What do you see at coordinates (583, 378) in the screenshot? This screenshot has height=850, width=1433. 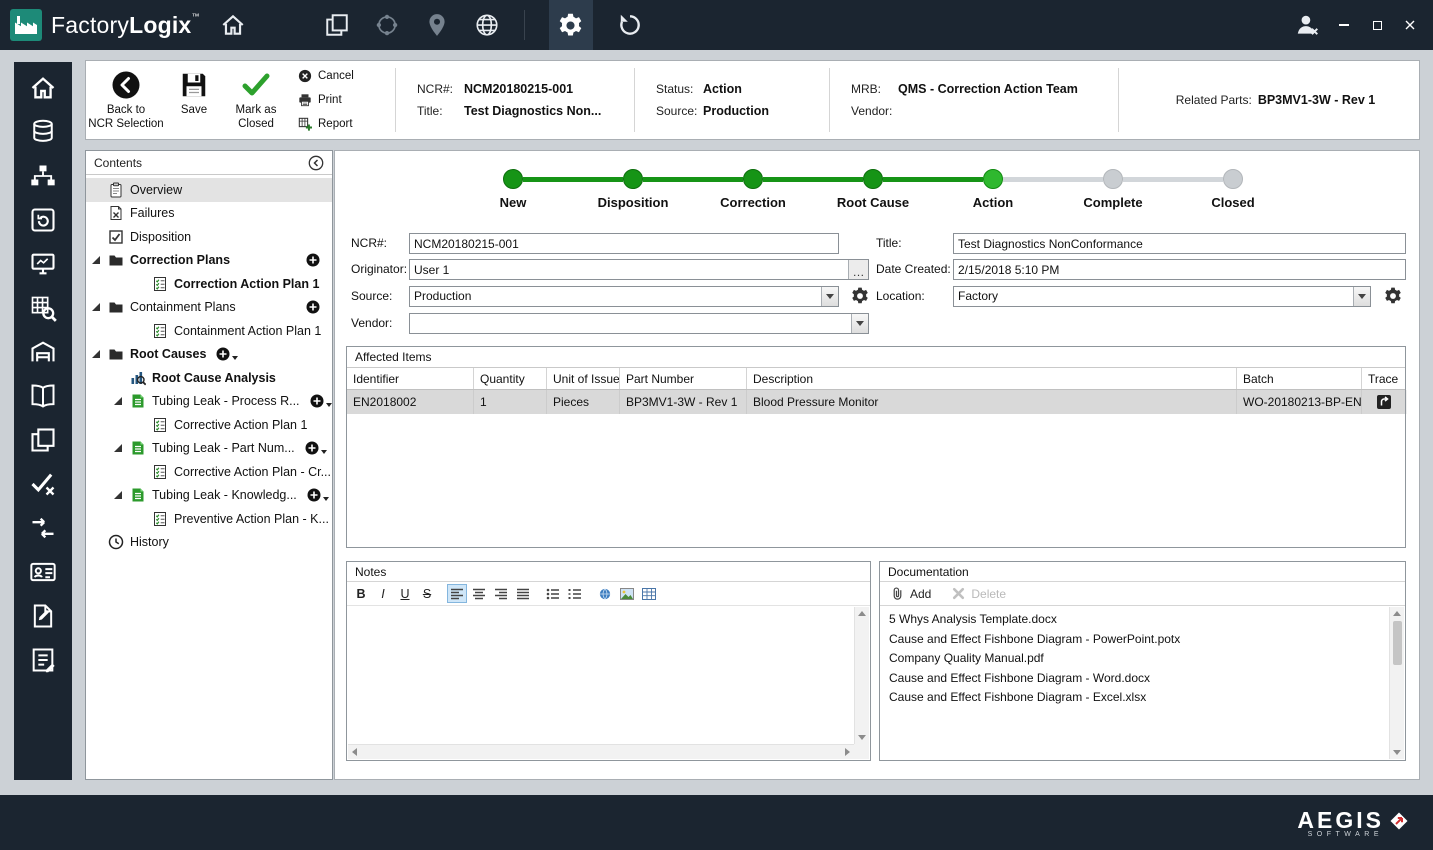 I see `column-header-unit-of-issue: Unit of Issue` at bounding box center [583, 378].